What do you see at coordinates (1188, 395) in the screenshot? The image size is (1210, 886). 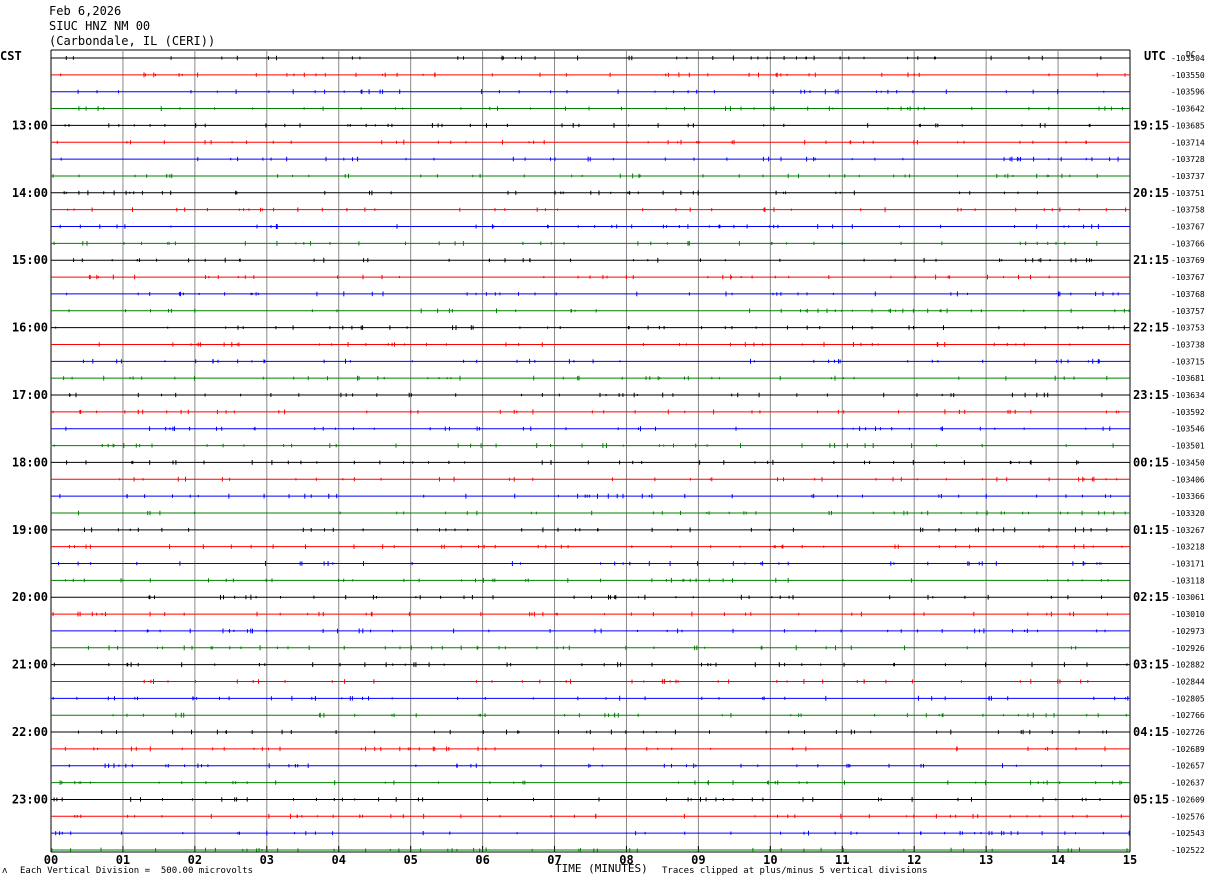 I see `dc-offset-label: -103634` at bounding box center [1188, 395].